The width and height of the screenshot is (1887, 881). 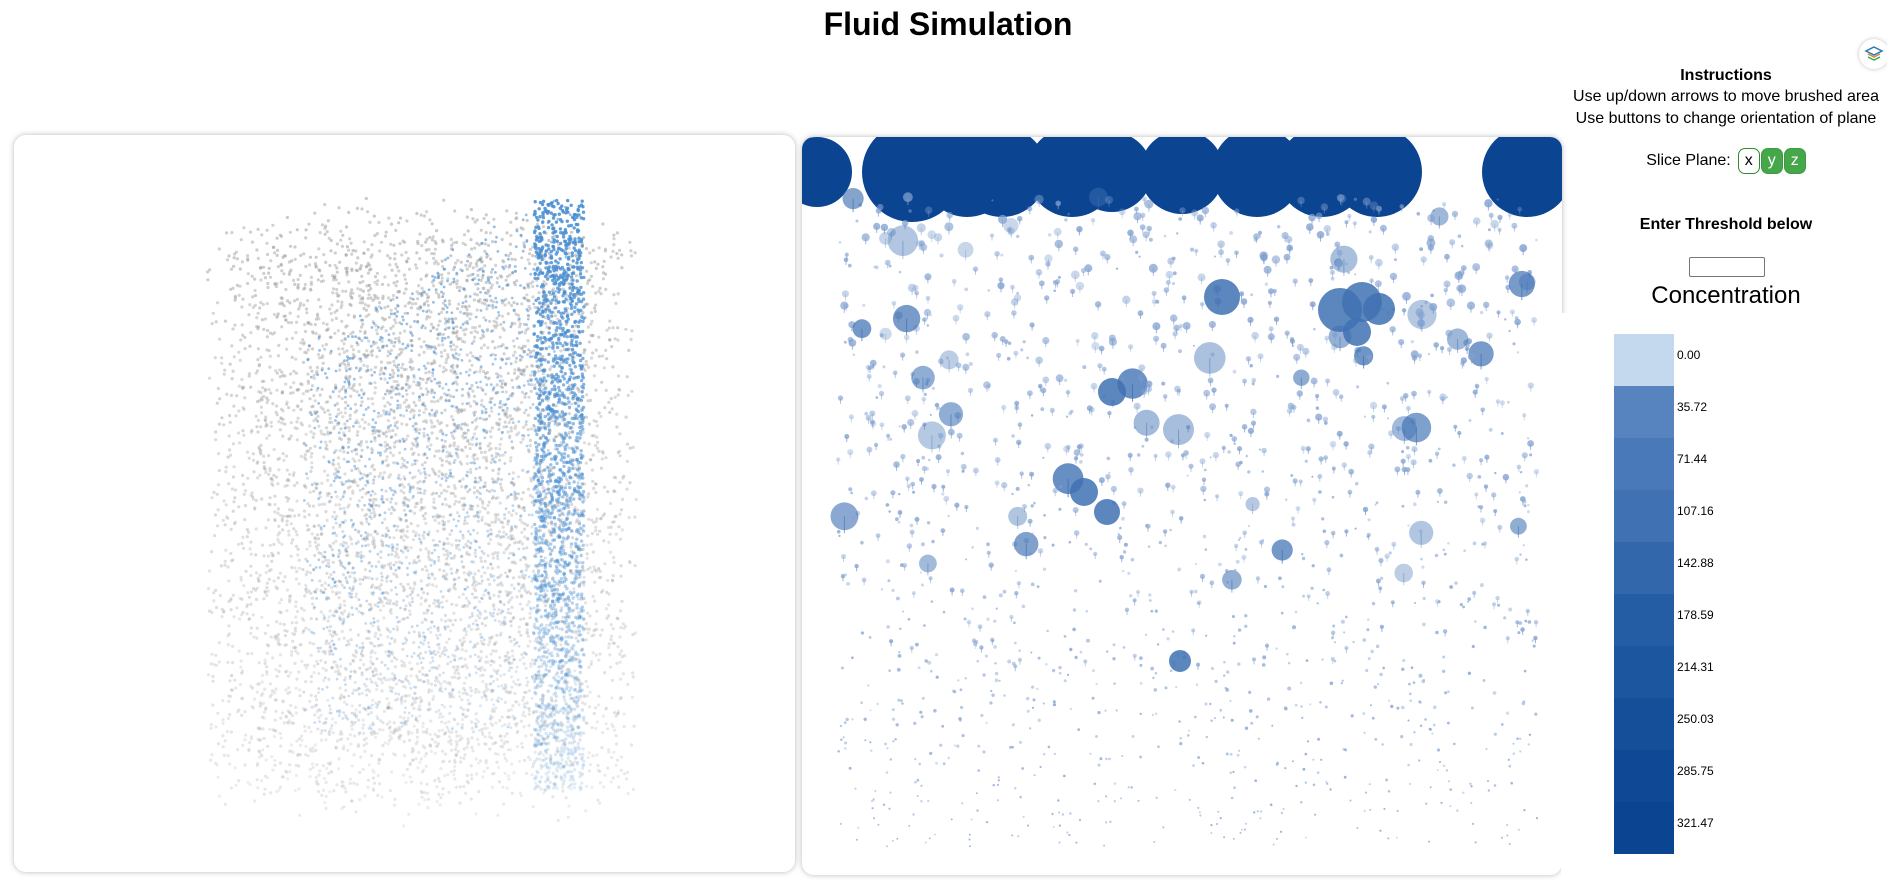 I want to click on legend-label: 107.16, so click(x=1695, y=511).